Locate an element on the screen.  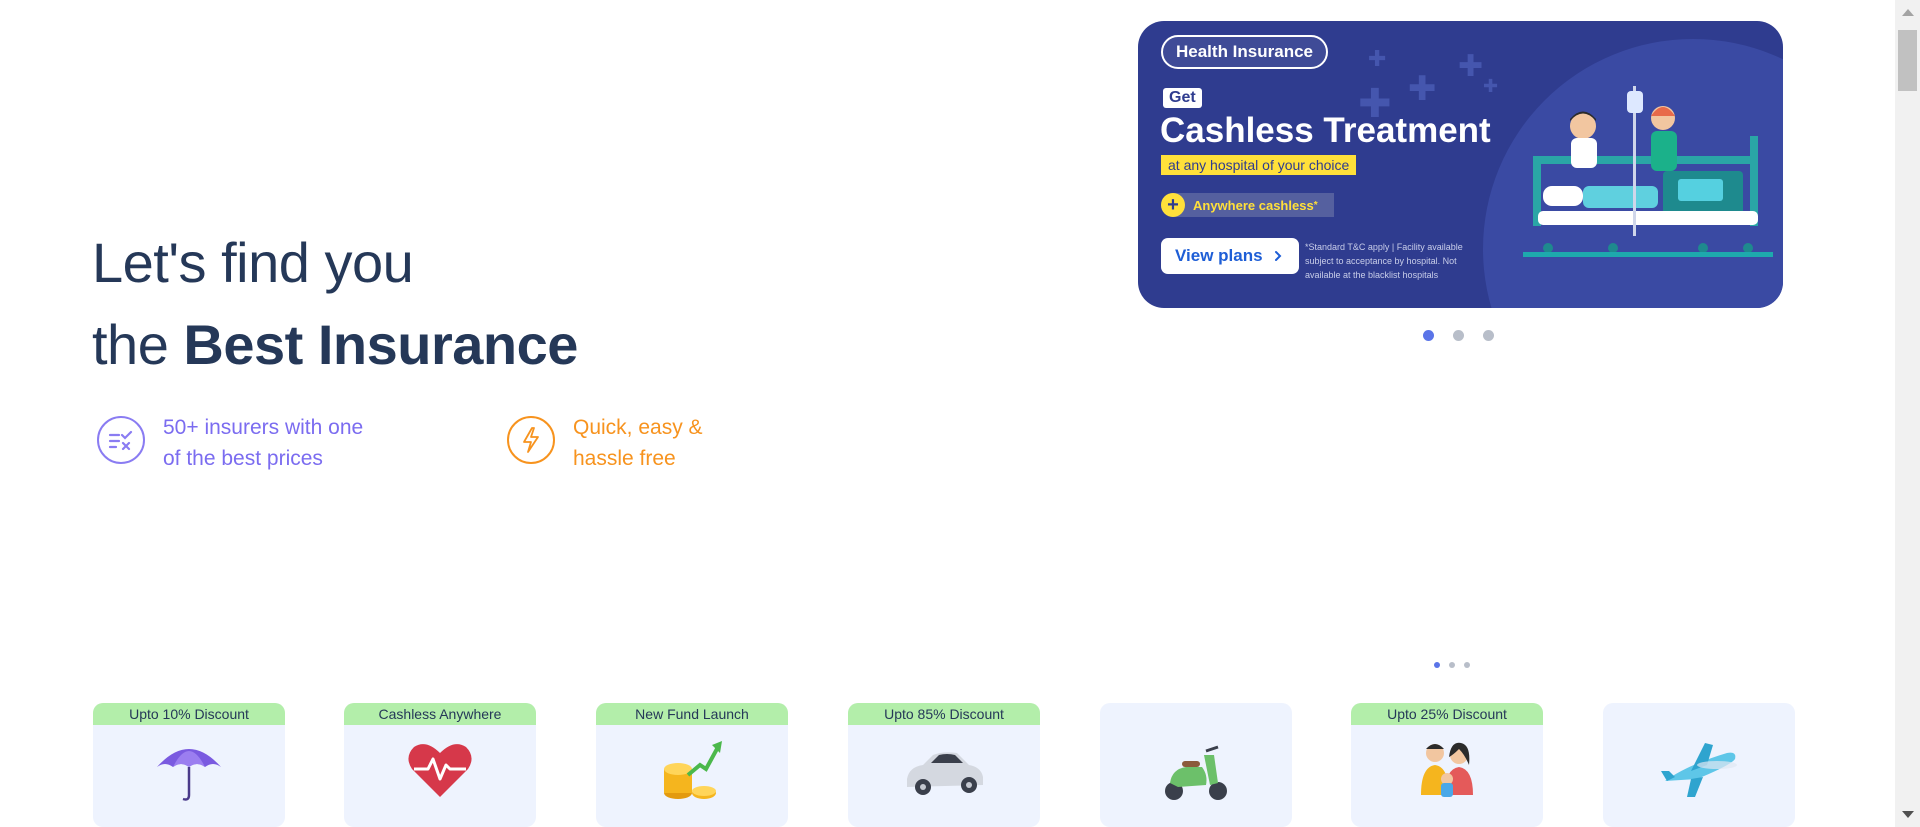
scroll-up-icon is located at coordinates (1908, 12).